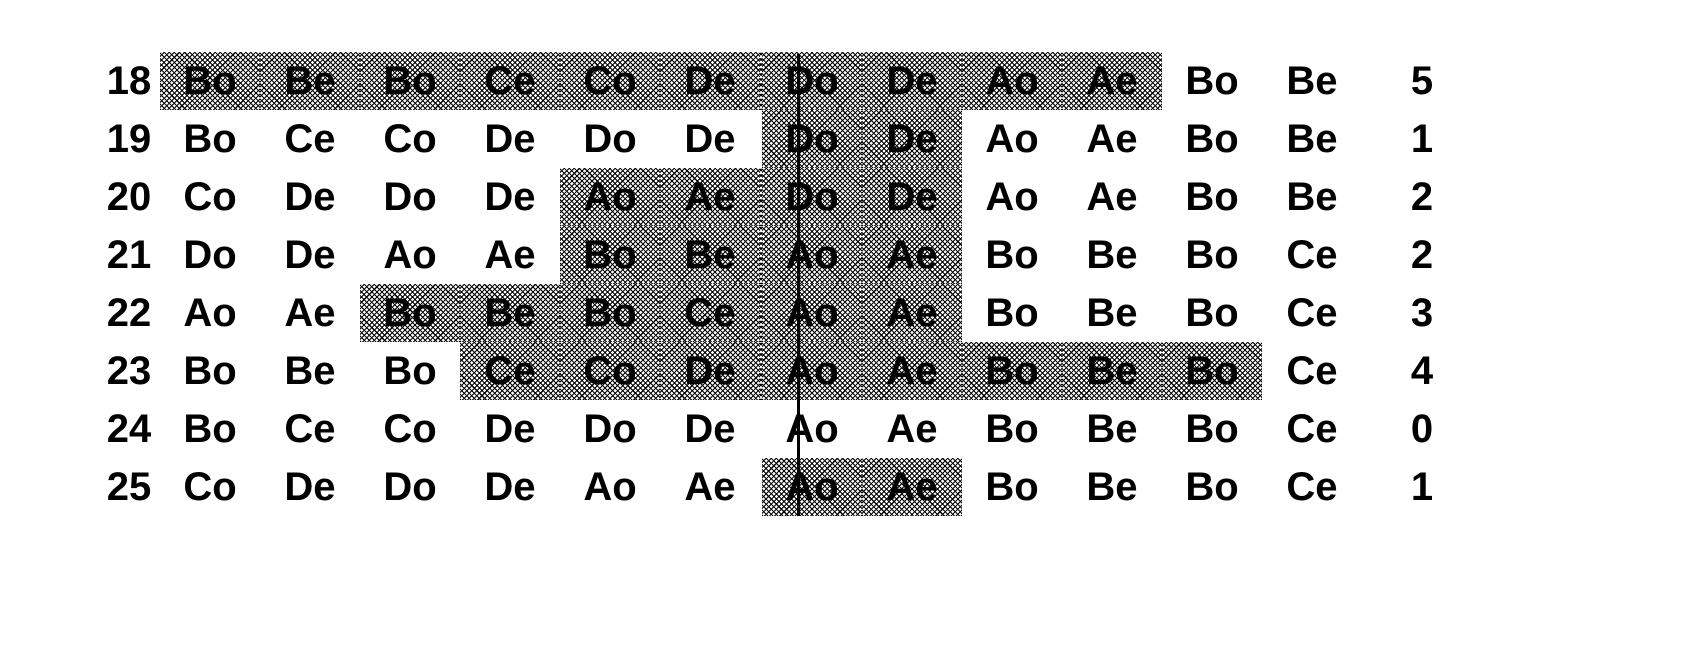 Image resolution: width=1681 pixels, height=648 pixels. What do you see at coordinates (129, 428) in the screenshot?
I see `row-number: 24` at bounding box center [129, 428].